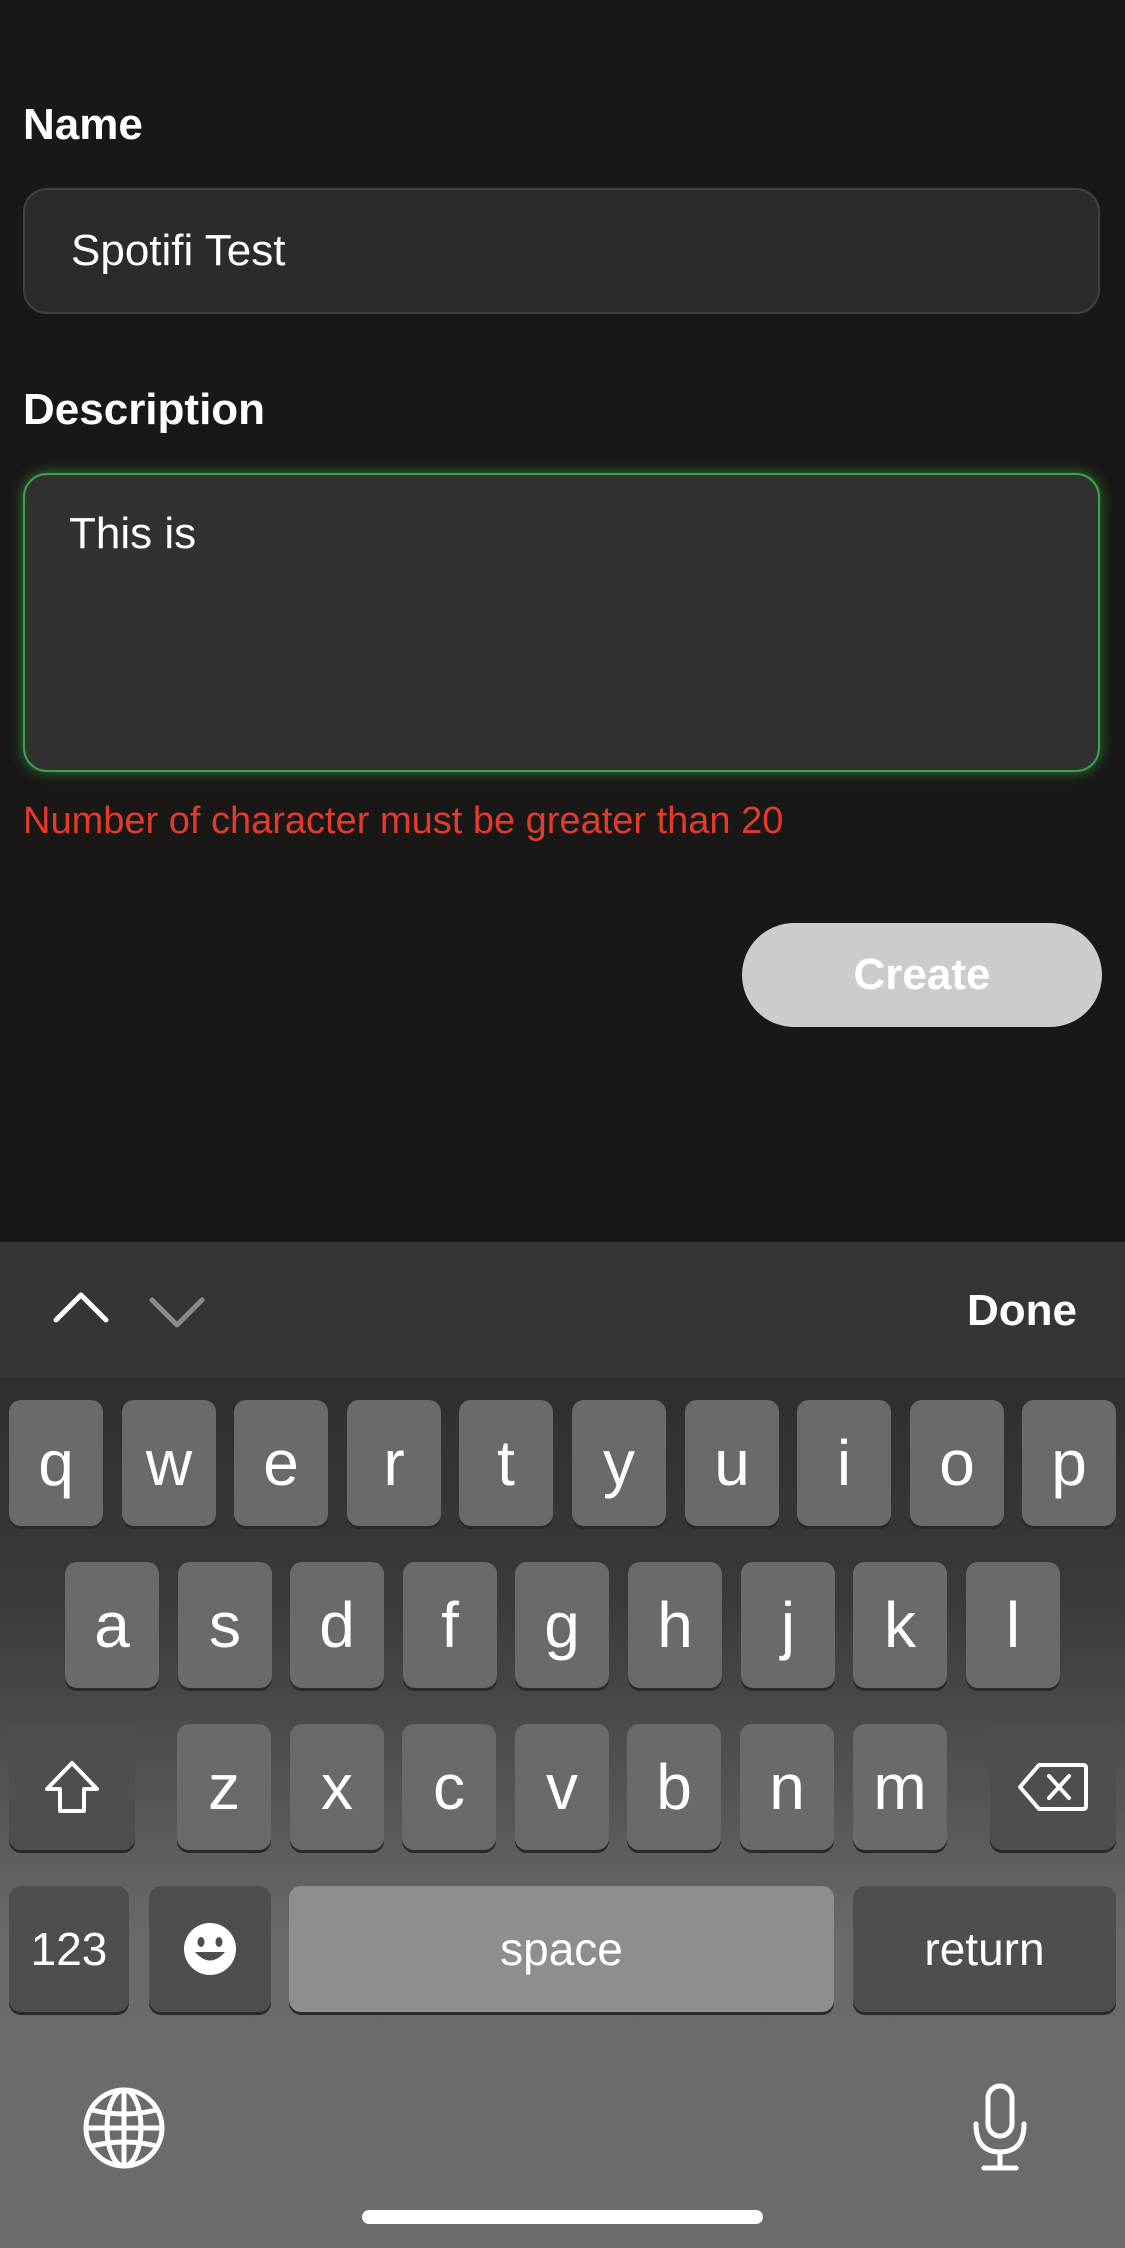 The height and width of the screenshot is (2248, 1125). What do you see at coordinates (1013, 1625) in the screenshot?
I see `key-l: l` at bounding box center [1013, 1625].